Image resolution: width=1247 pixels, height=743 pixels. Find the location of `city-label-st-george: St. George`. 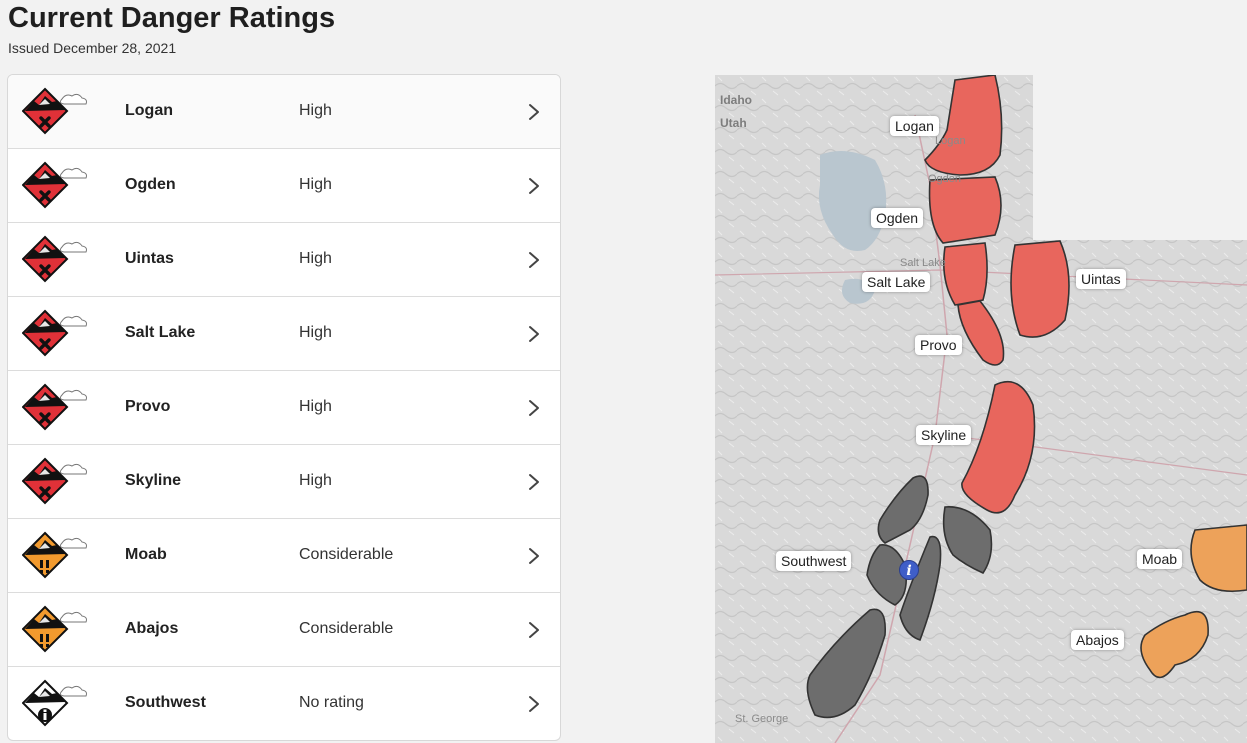

city-label-st-george: St. George is located at coordinates (762, 719).